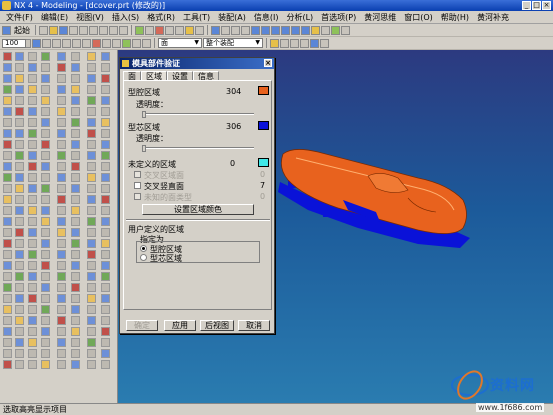 The height and width of the screenshot is (415, 553). Describe the element at coordinates (265, 30) in the screenshot. I see `wireframe-icon` at that location.